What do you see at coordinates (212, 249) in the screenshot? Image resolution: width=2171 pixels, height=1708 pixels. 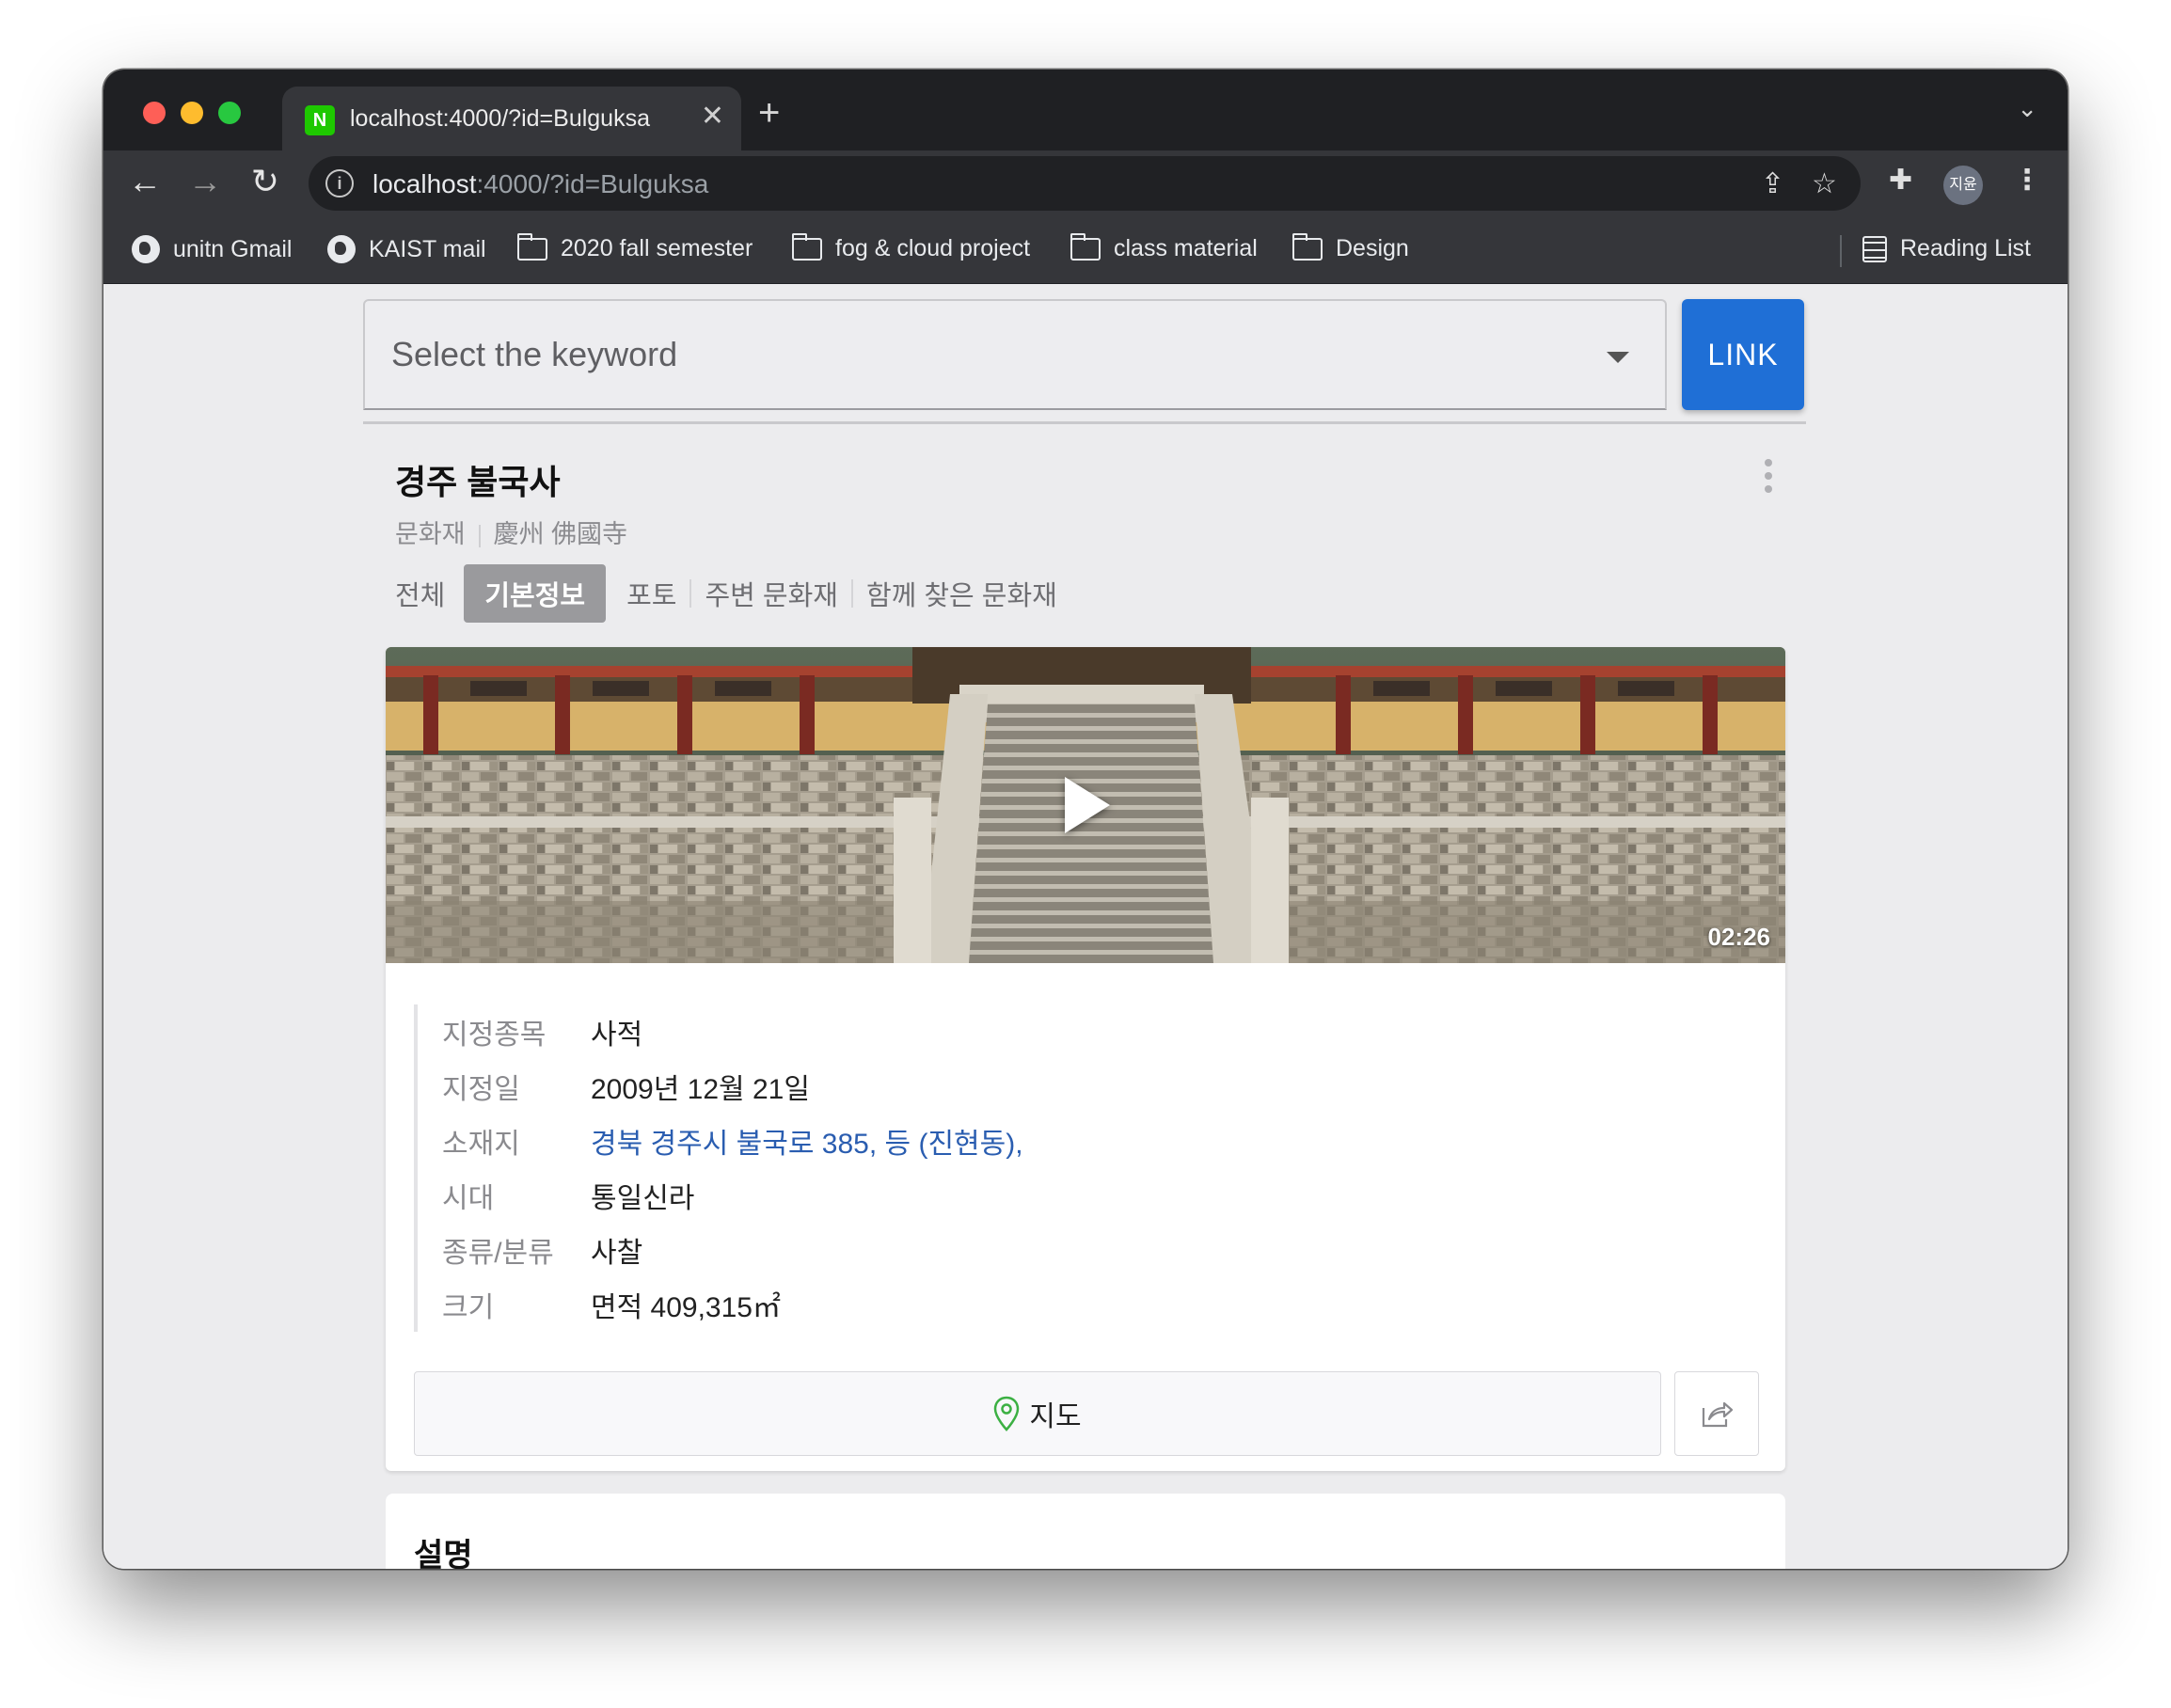 I see `bookmark-unitn-gmail: unitn Gmail` at bounding box center [212, 249].